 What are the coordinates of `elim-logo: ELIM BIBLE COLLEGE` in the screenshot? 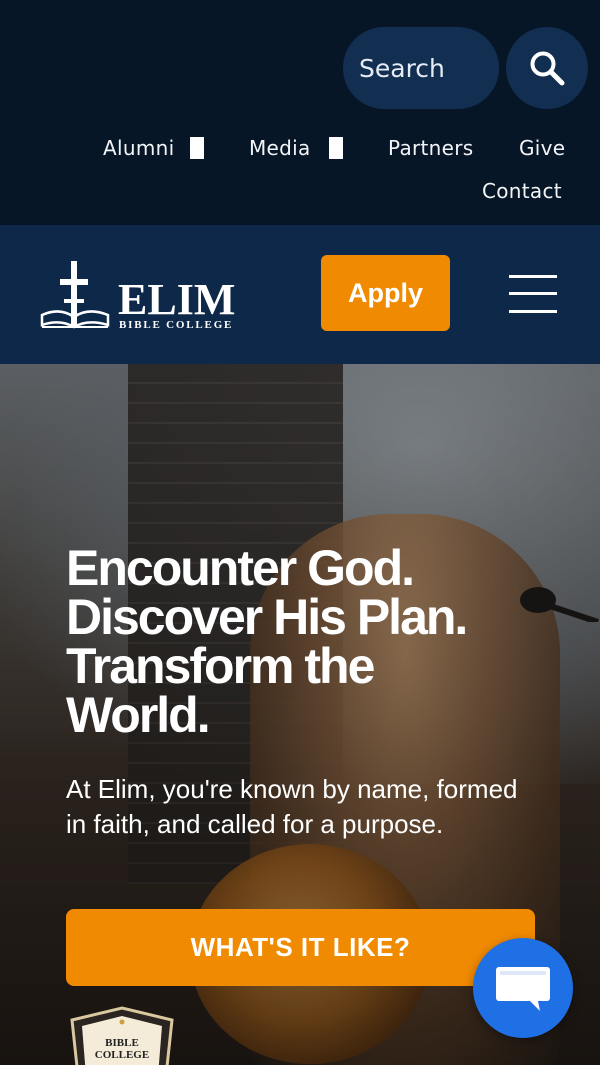 It's located at (145, 295).